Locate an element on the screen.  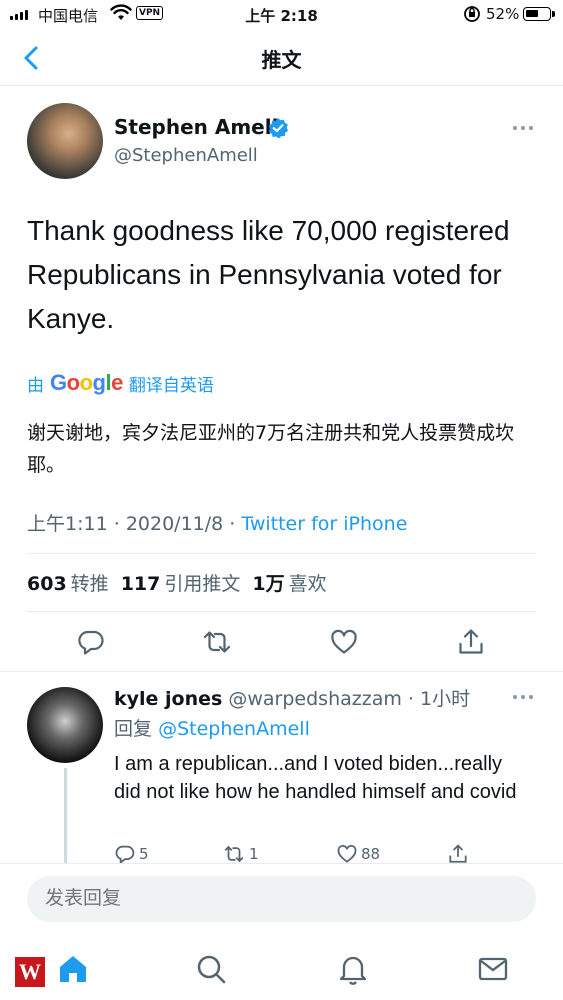
tweet-metadata: 上午1:11 · 2020/11/8 · Twitter for iPhone is located at coordinates (217, 522).